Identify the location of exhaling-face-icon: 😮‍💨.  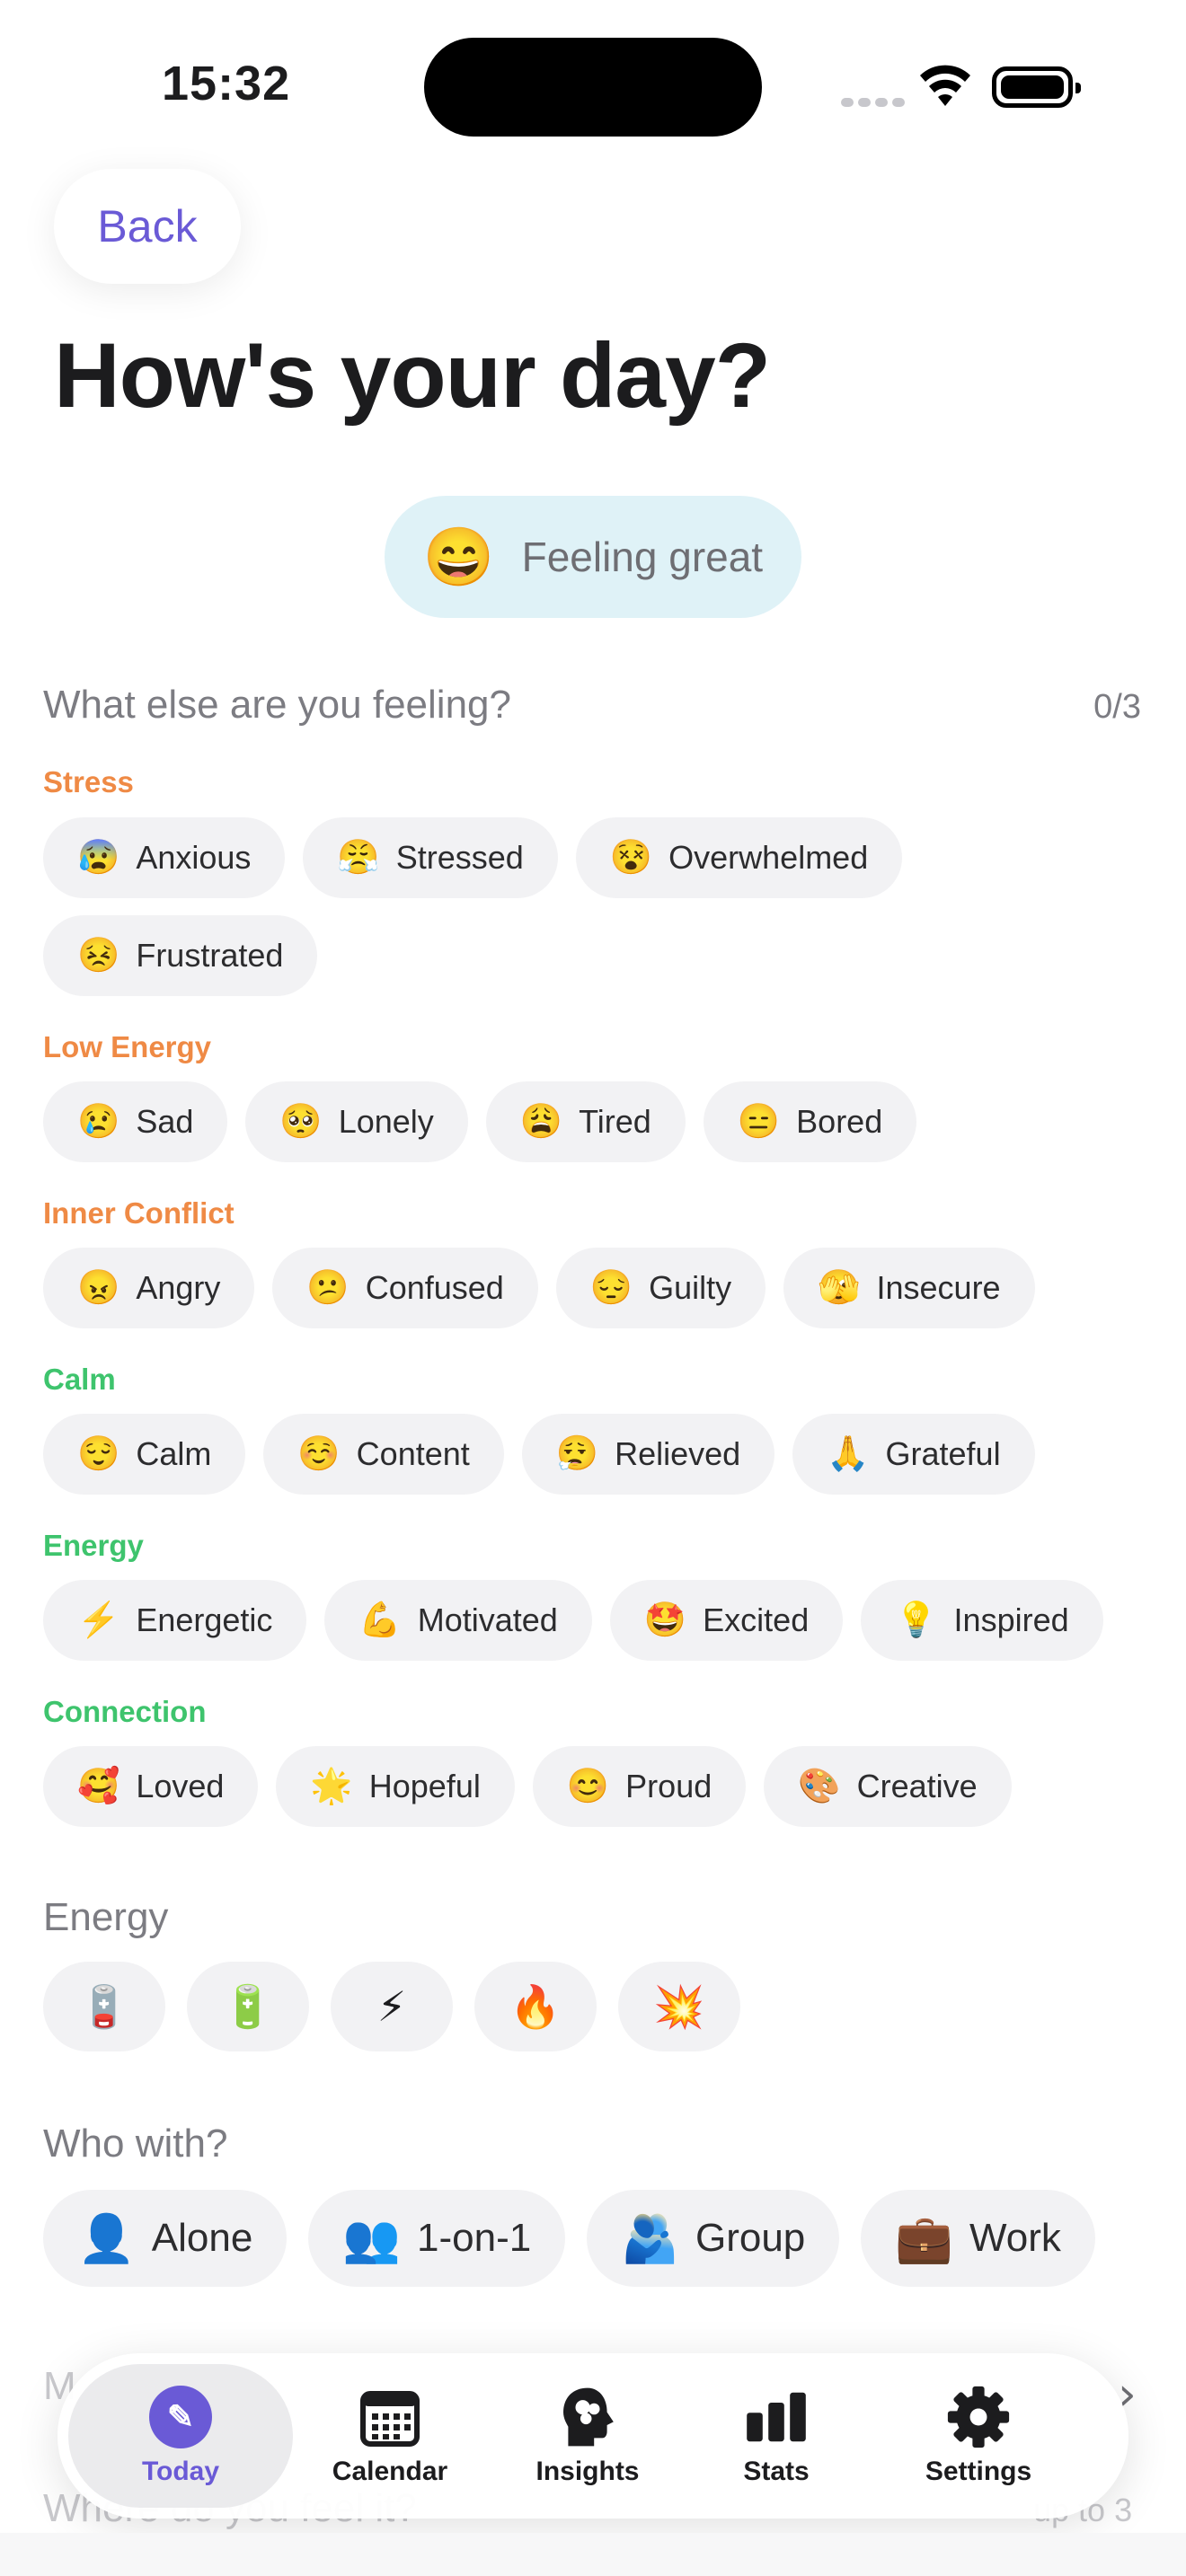
(577, 1454).